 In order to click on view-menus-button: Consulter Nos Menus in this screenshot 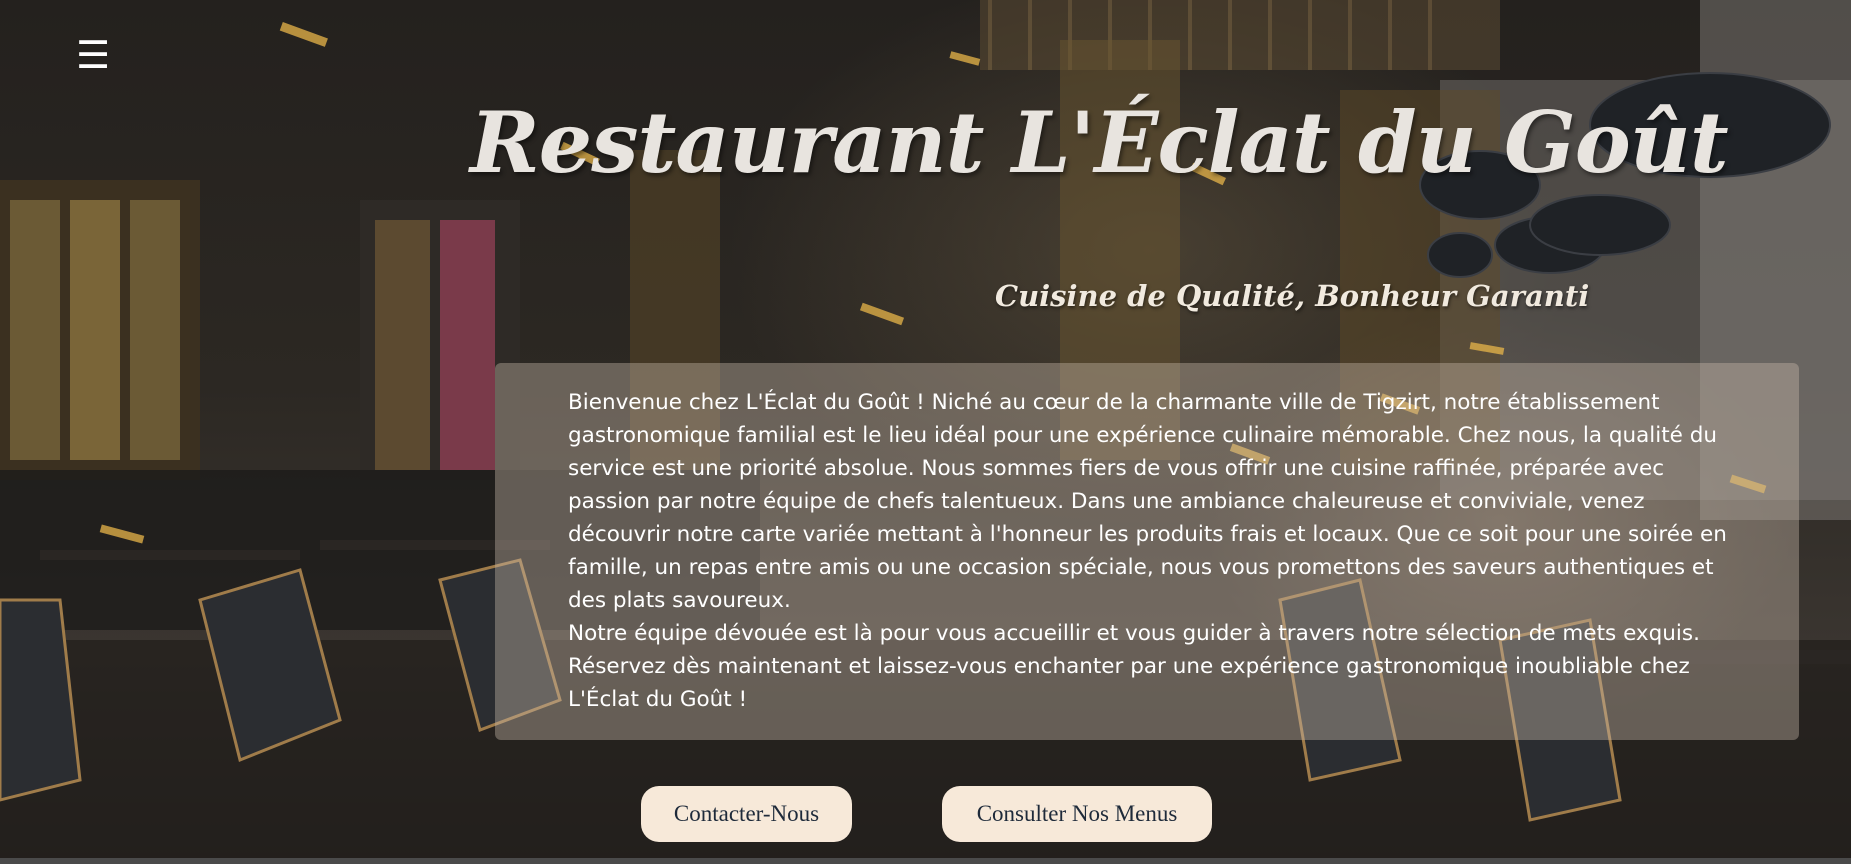, I will do `click(1077, 814)`.